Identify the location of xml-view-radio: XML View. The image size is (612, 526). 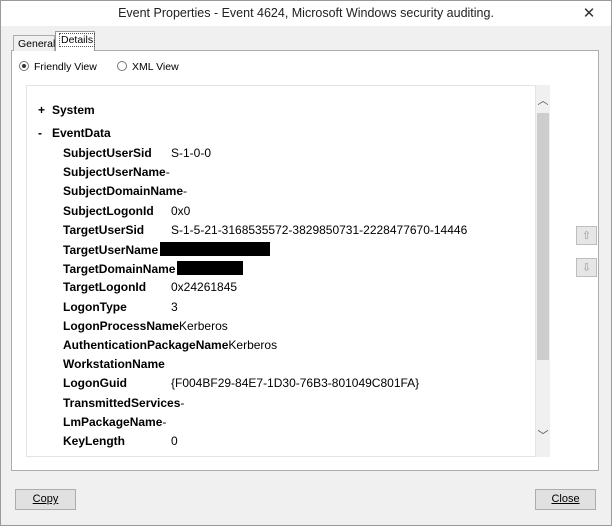
(148, 68).